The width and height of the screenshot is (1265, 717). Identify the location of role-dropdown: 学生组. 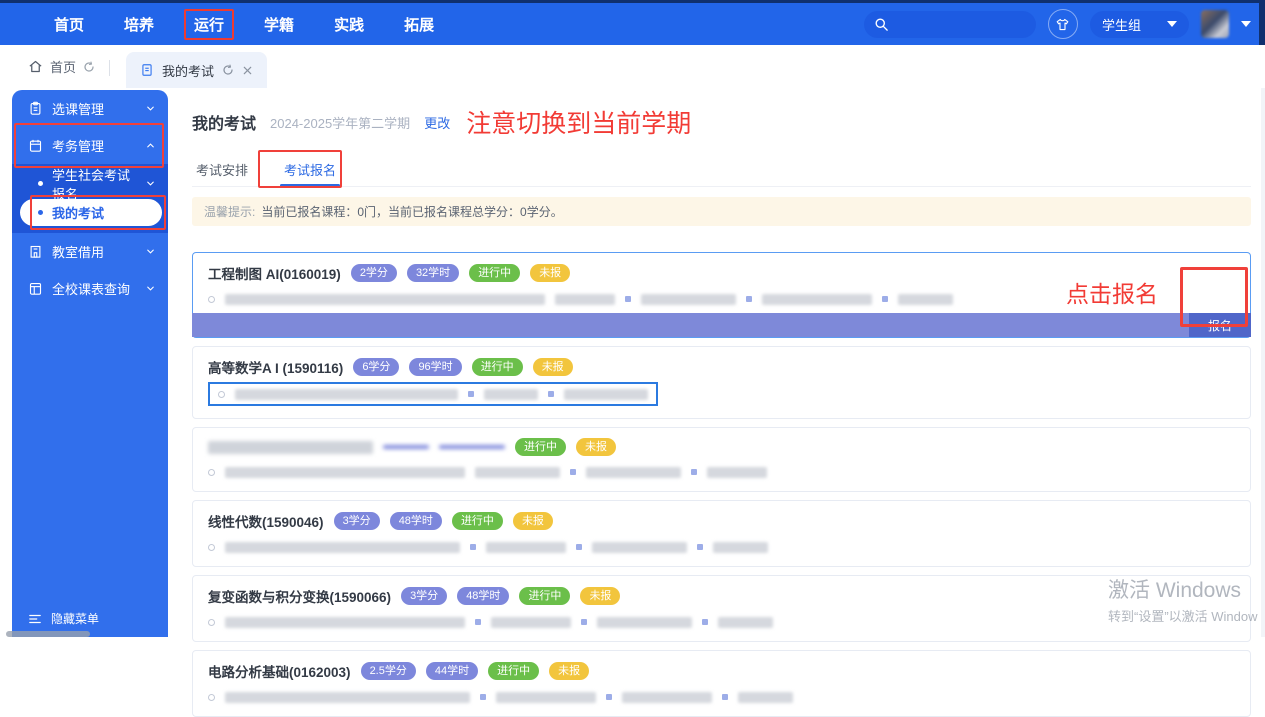
(1139, 24).